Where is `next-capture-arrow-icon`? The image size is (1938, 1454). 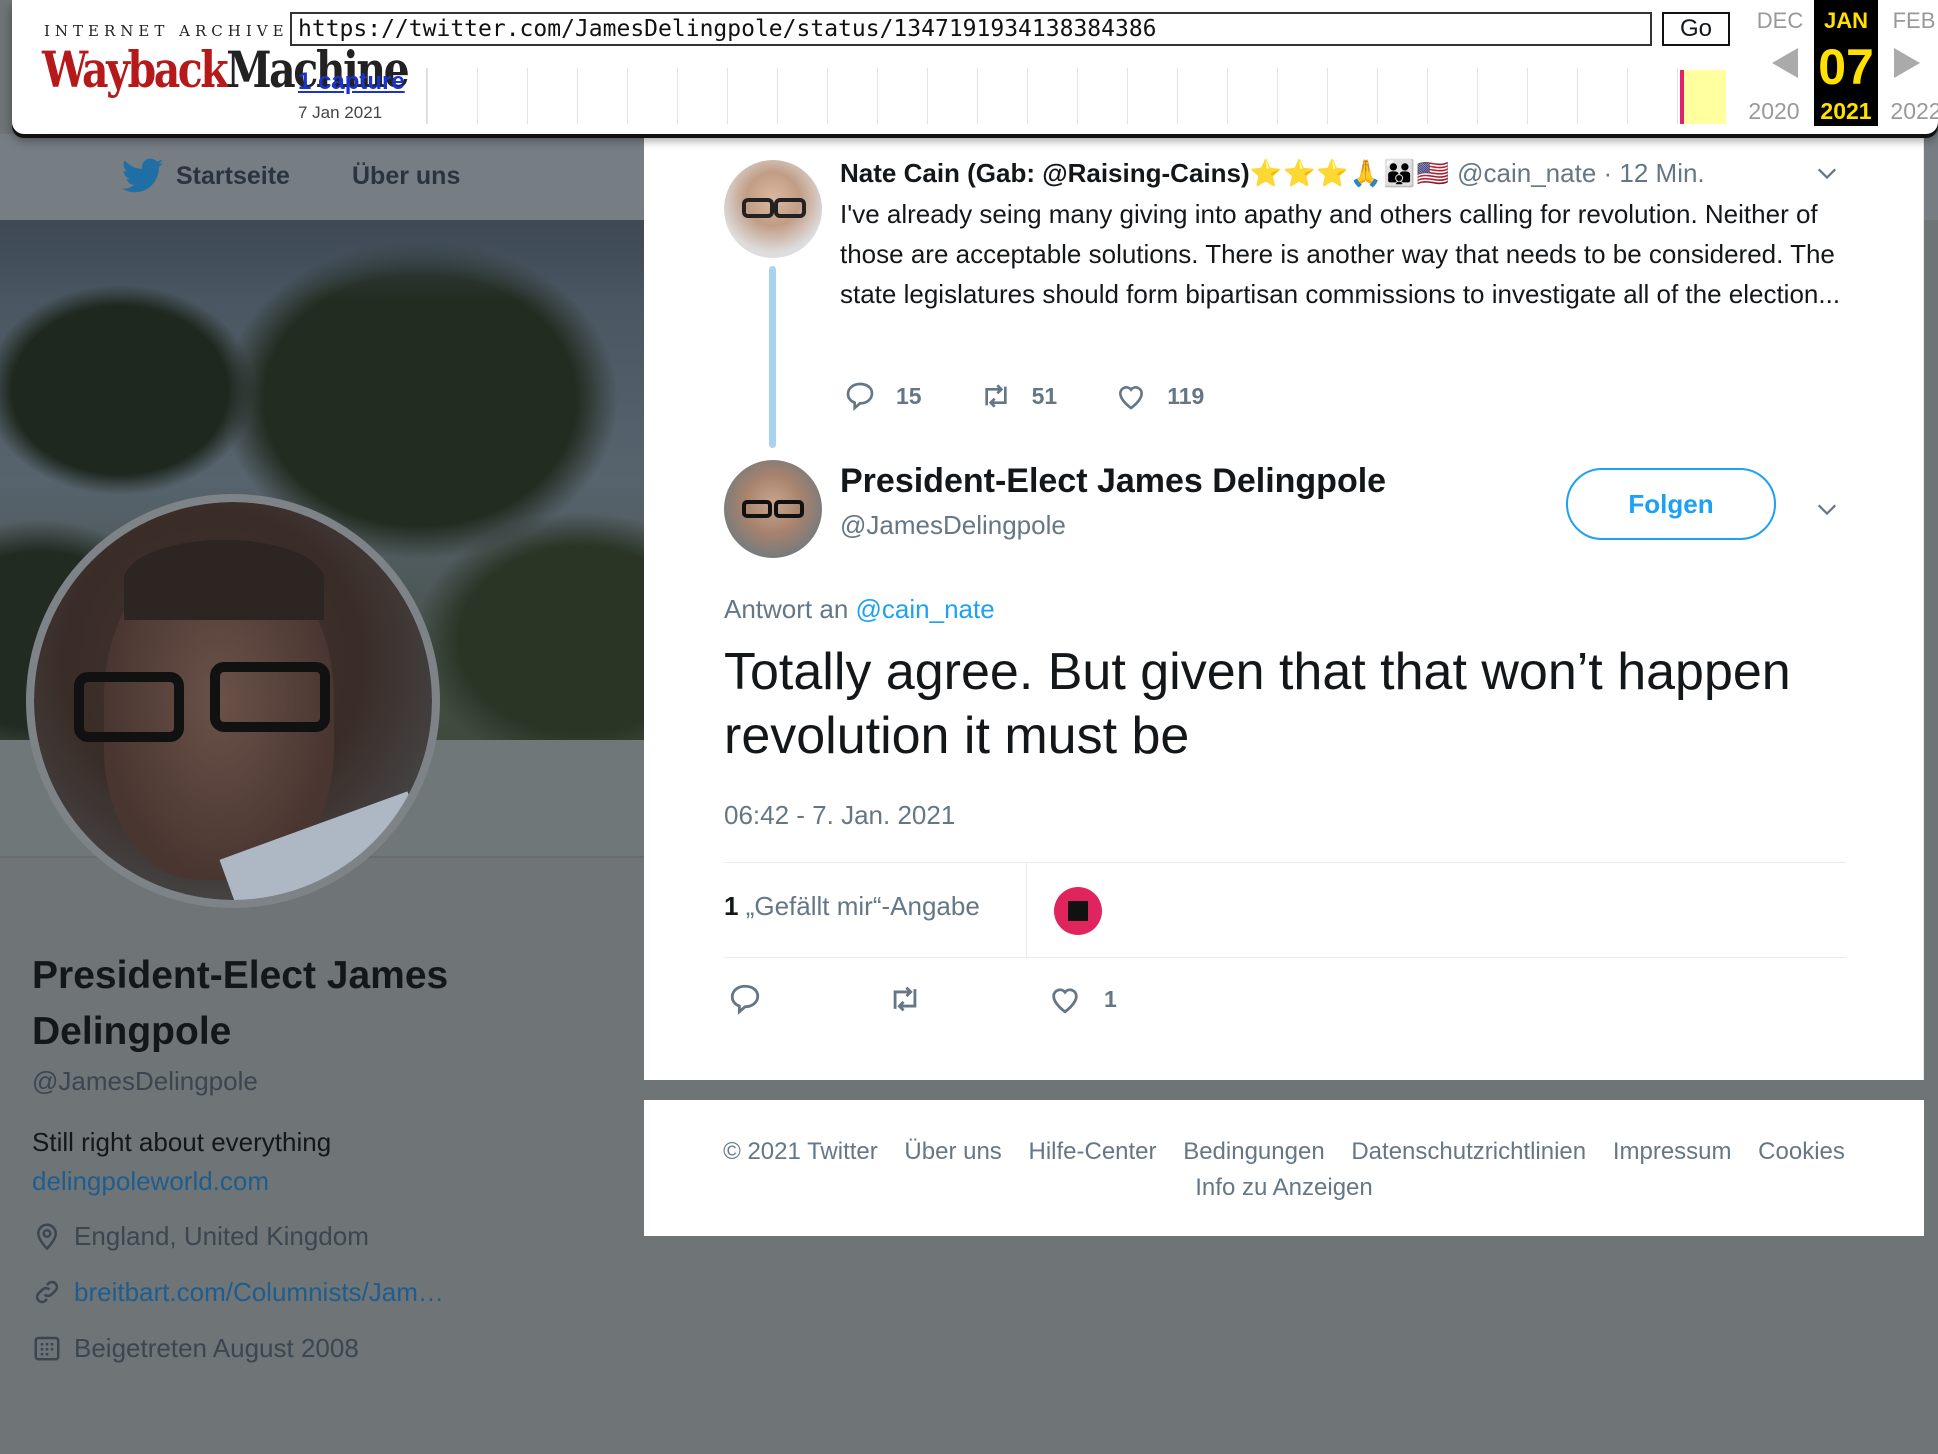 next-capture-arrow-icon is located at coordinates (1907, 63).